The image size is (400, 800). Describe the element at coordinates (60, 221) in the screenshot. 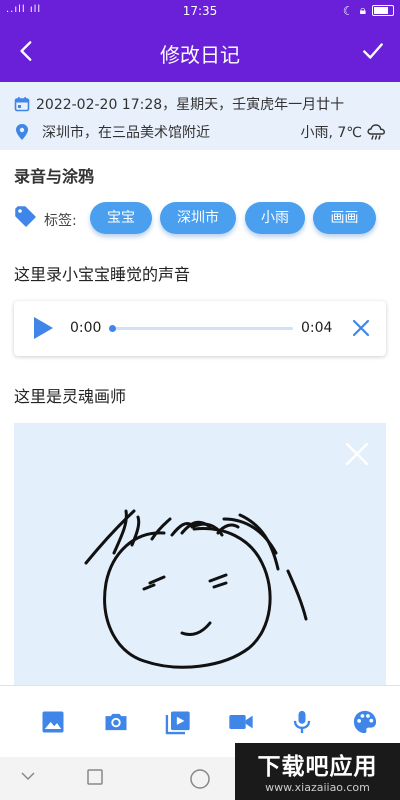

I see `tags-label: 标签:` at that location.